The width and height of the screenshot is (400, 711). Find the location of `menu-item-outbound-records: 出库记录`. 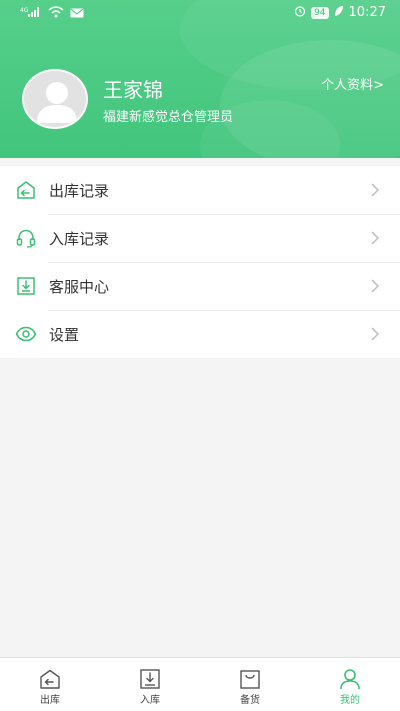

menu-item-outbound-records: 出库记录 is located at coordinates (200, 190).